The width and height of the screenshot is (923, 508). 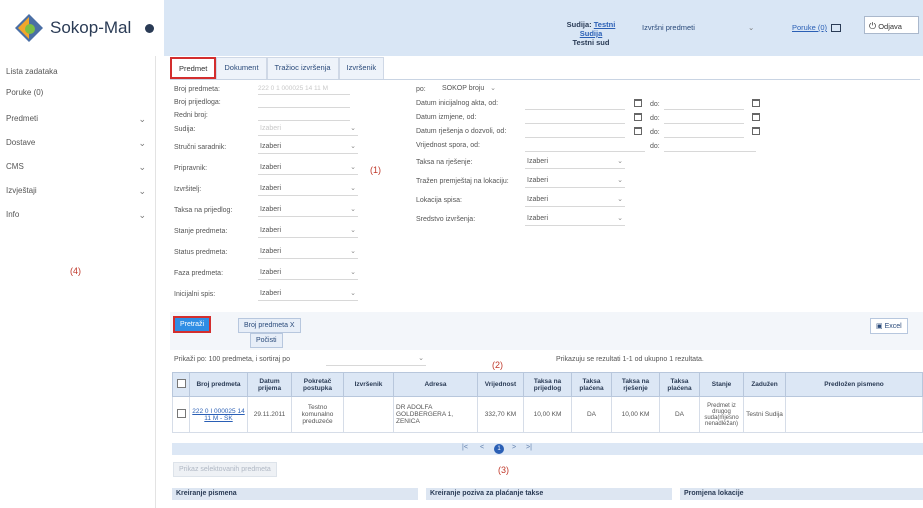 What do you see at coordinates (308, 148) in the screenshot?
I see `associate-select: Izaberi ⌄` at bounding box center [308, 148].